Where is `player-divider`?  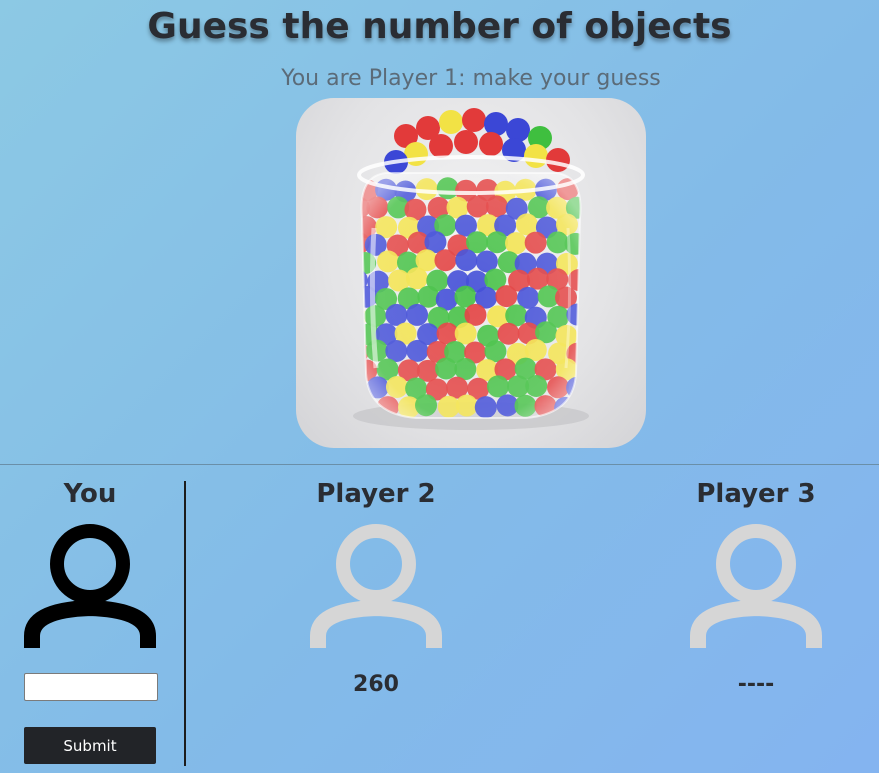 player-divider is located at coordinates (185, 623).